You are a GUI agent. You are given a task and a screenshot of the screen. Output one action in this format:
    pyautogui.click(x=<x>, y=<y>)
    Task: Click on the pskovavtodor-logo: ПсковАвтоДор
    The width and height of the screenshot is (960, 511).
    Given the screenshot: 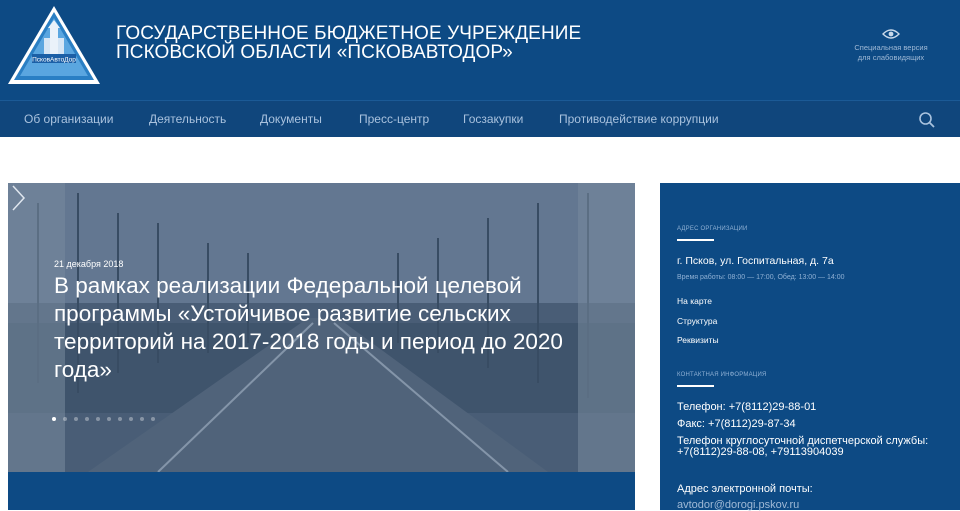 What is the action you would take?
    pyautogui.click(x=54, y=45)
    